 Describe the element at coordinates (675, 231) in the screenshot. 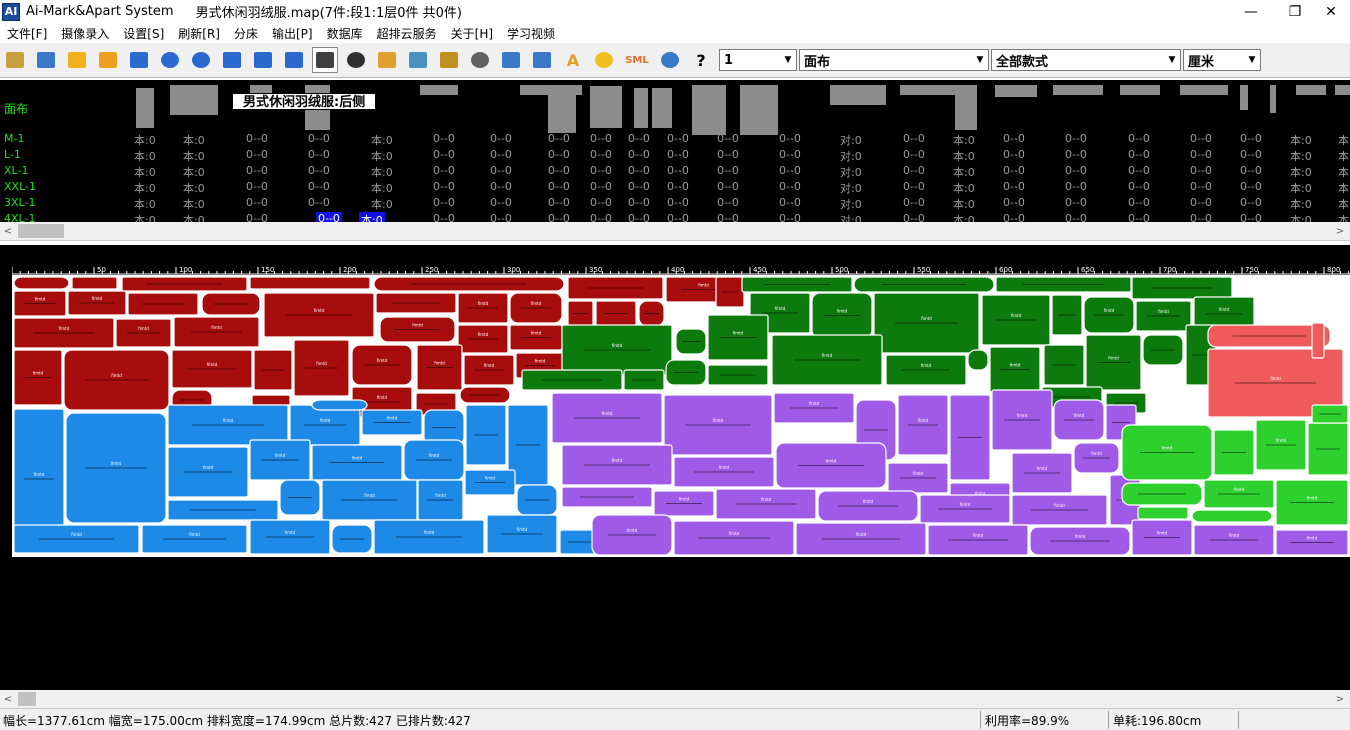

I see `size-panel-scrollbar: < >` at that location.